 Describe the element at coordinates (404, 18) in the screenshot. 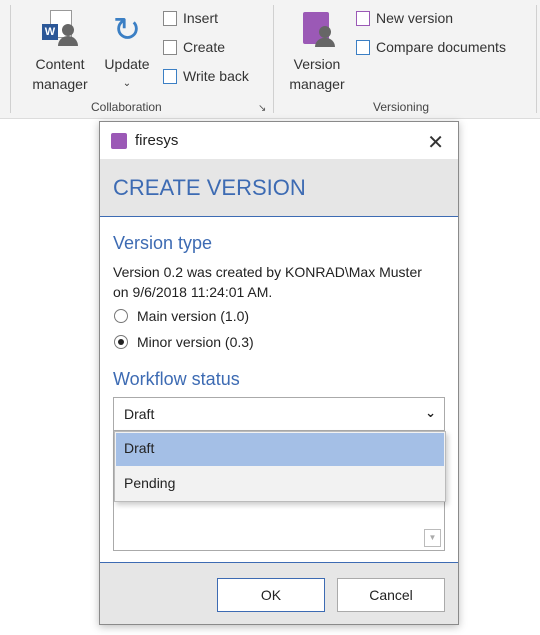

I see `new-version-button: New version` at that location.